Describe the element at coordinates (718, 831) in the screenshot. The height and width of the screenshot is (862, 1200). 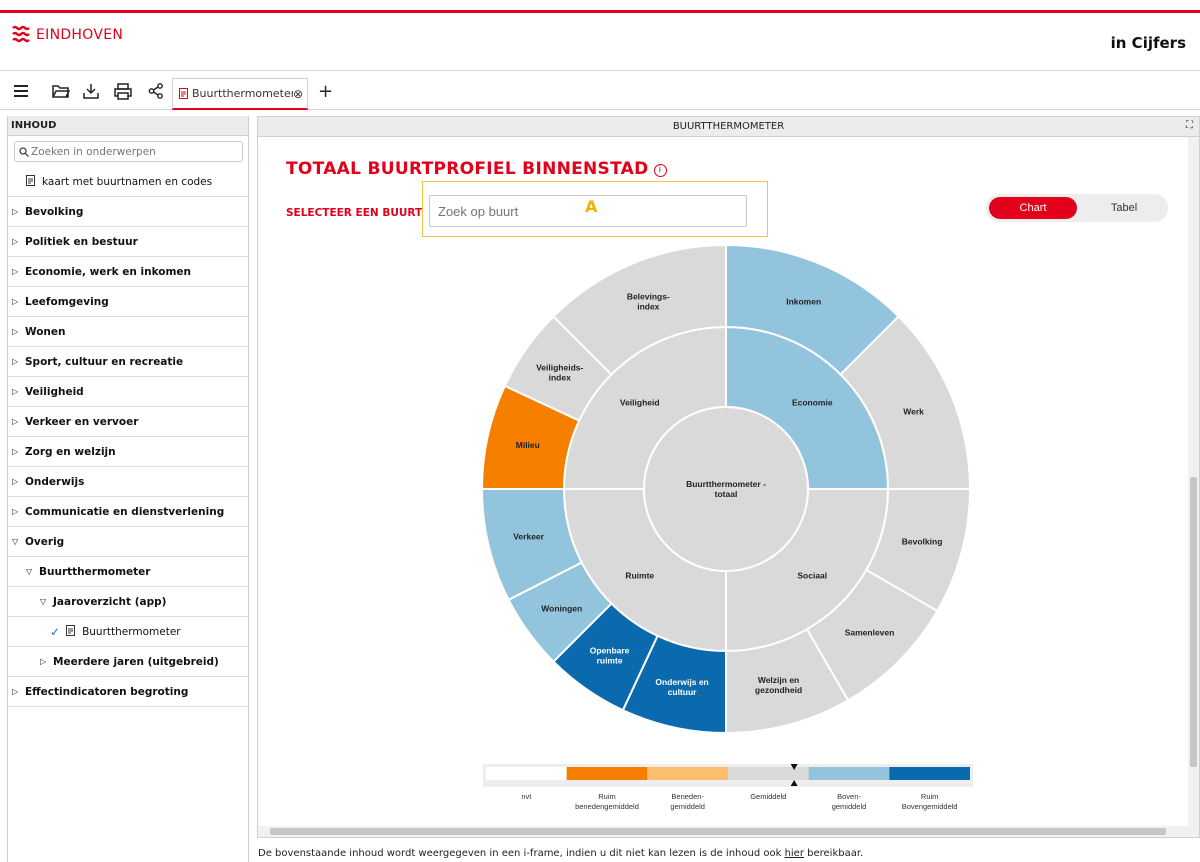
I see `horizontal-scroll-thumb` at that location.